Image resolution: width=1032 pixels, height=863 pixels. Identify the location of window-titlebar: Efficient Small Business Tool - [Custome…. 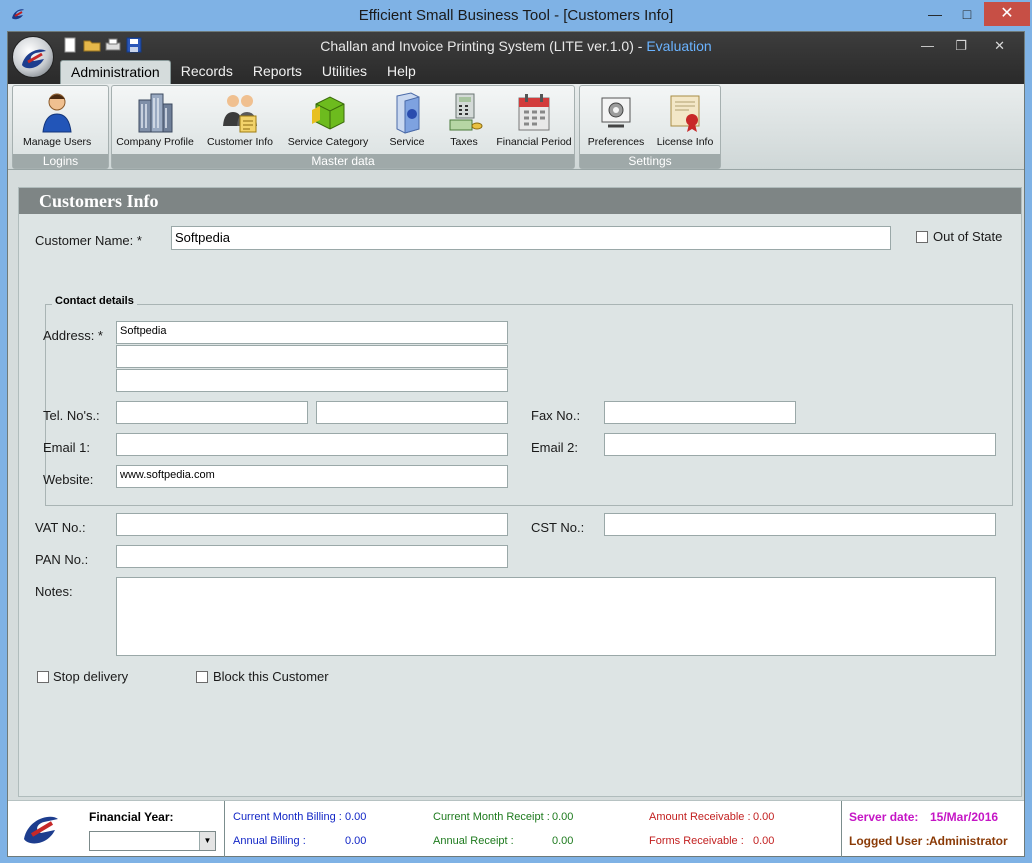
(516, 15).